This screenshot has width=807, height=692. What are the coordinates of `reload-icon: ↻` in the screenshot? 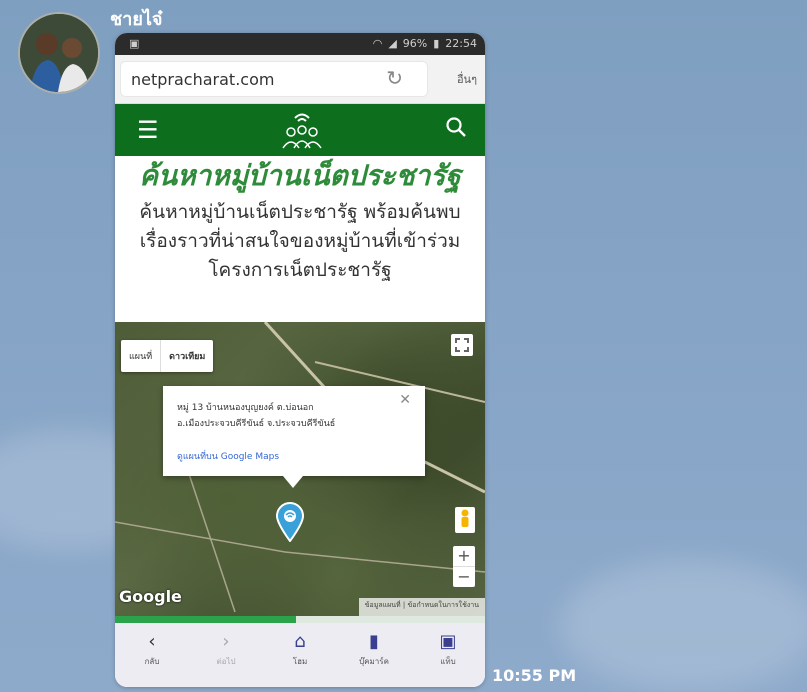 It's located at (394, 78).